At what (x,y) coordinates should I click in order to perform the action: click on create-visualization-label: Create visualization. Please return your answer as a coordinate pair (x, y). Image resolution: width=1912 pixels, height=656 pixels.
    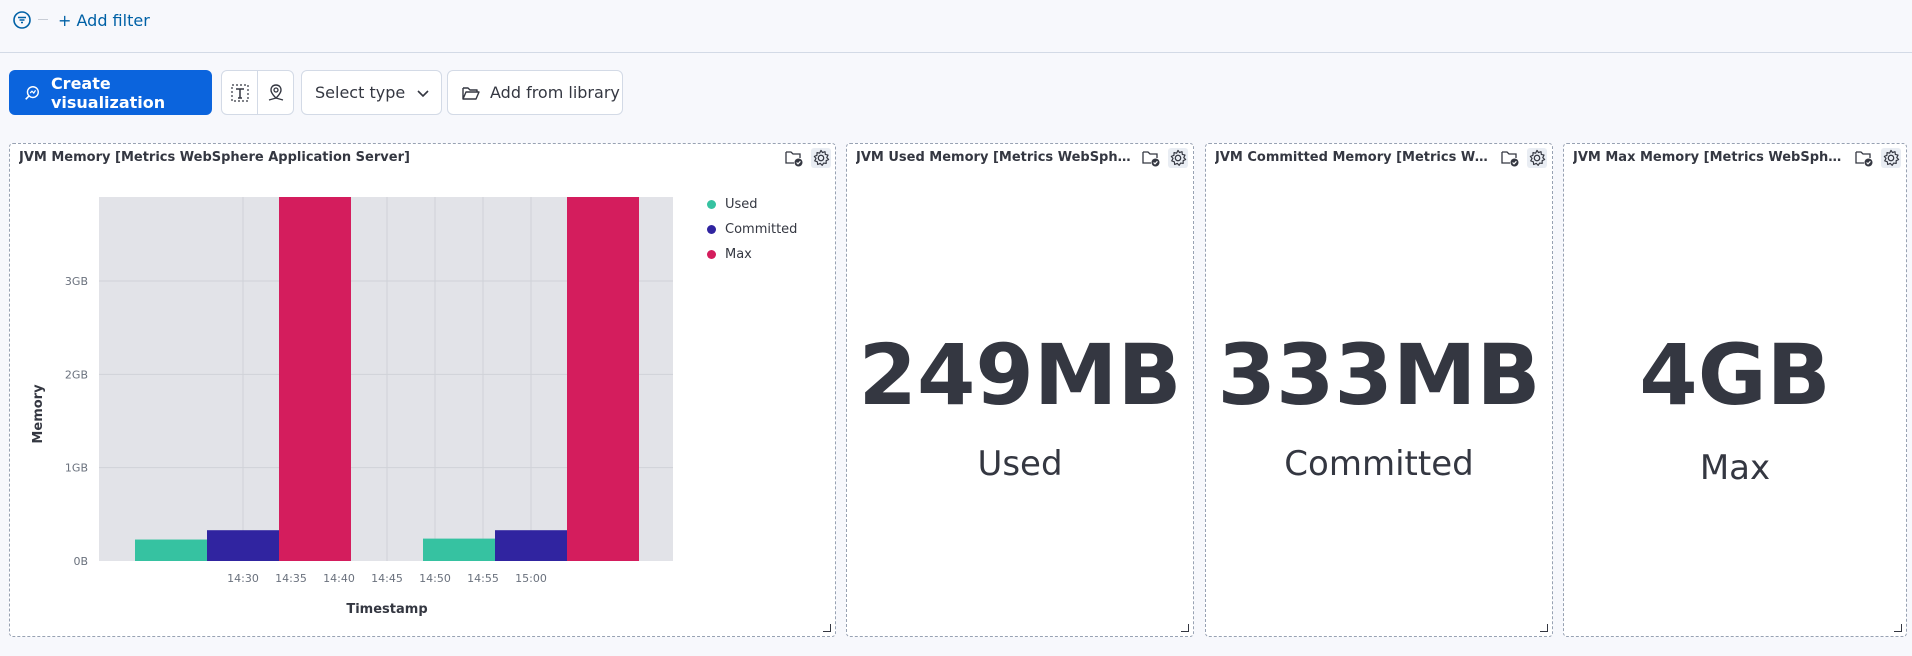
    Looking at the image, I should click on (108, 92).